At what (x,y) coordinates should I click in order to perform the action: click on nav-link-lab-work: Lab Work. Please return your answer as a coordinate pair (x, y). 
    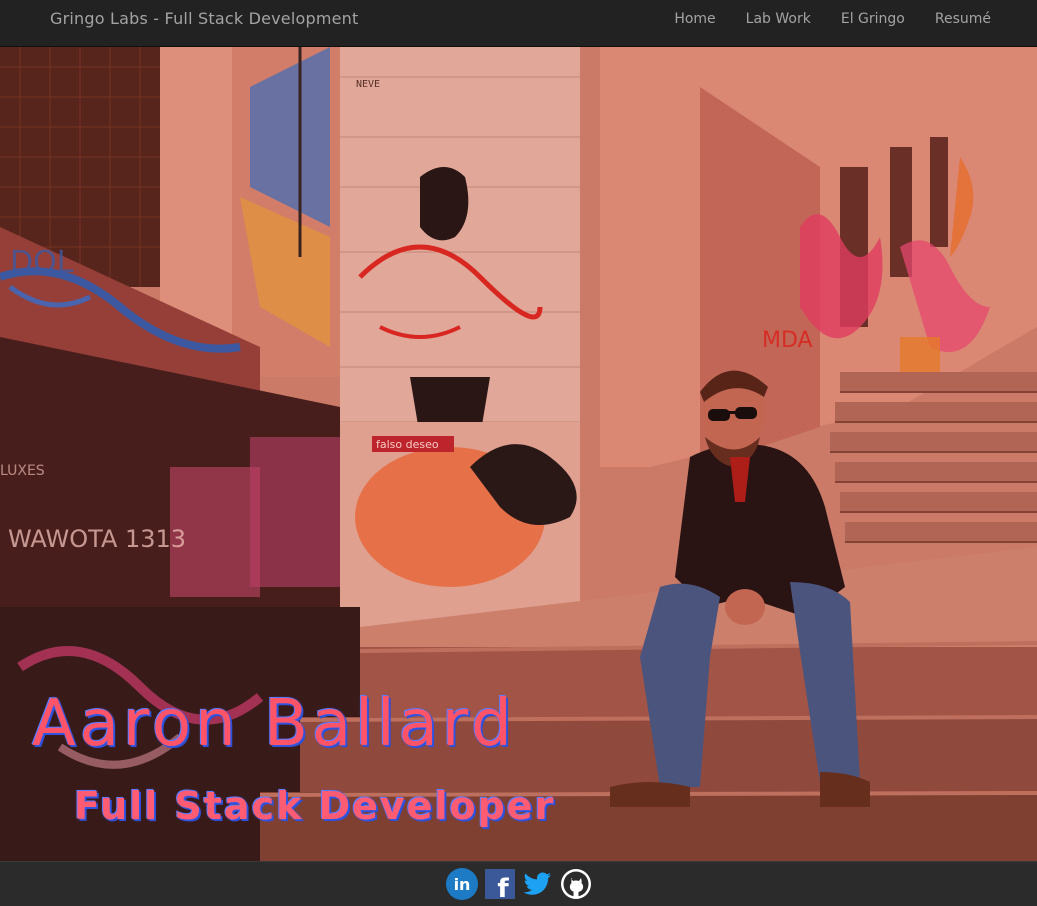
    Looking at the image, I should click on (778, 19).